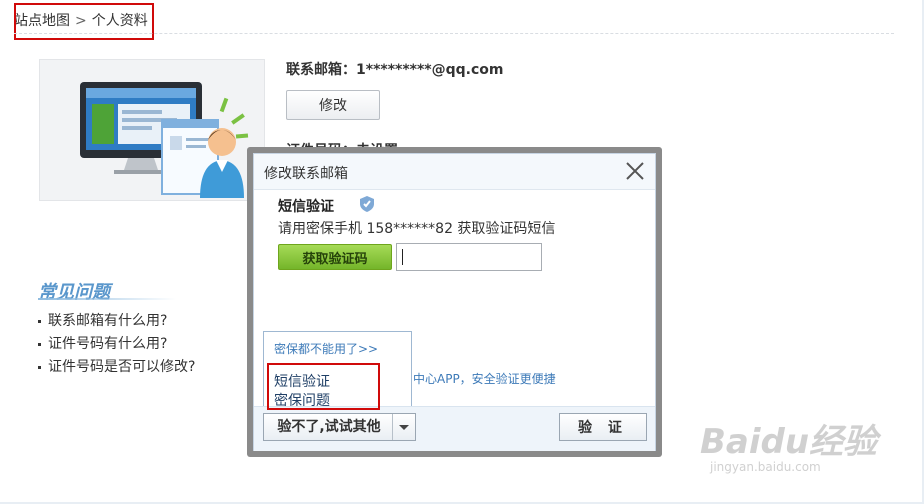  Describe the element at coordinates (454, 172) in the screenshot. I see `dialog-header: 修改联系邮箱` at that location.